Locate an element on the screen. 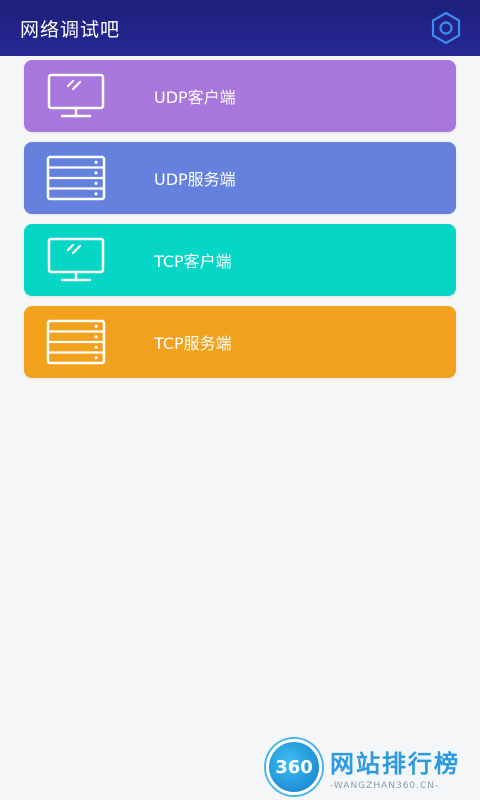 Image resolution: width=480 pixels, height=800 pixels. hexagon-settings-icon is located at coordinates (446, 28).